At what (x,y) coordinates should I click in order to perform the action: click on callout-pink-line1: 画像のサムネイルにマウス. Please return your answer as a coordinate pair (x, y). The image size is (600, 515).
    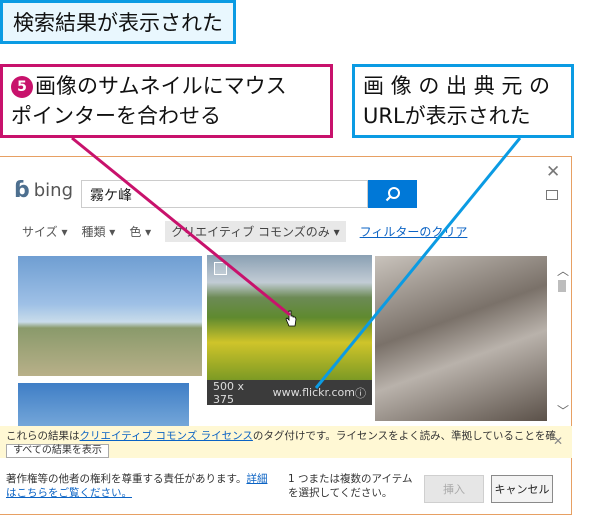
    Looking at the image, I should click on (161, 86).